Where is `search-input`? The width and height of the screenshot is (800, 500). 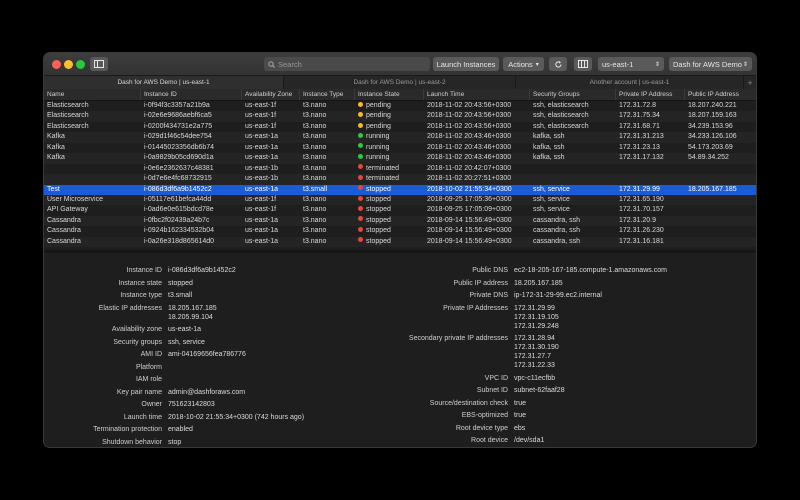 search-input is located at coordinates (346, 64).